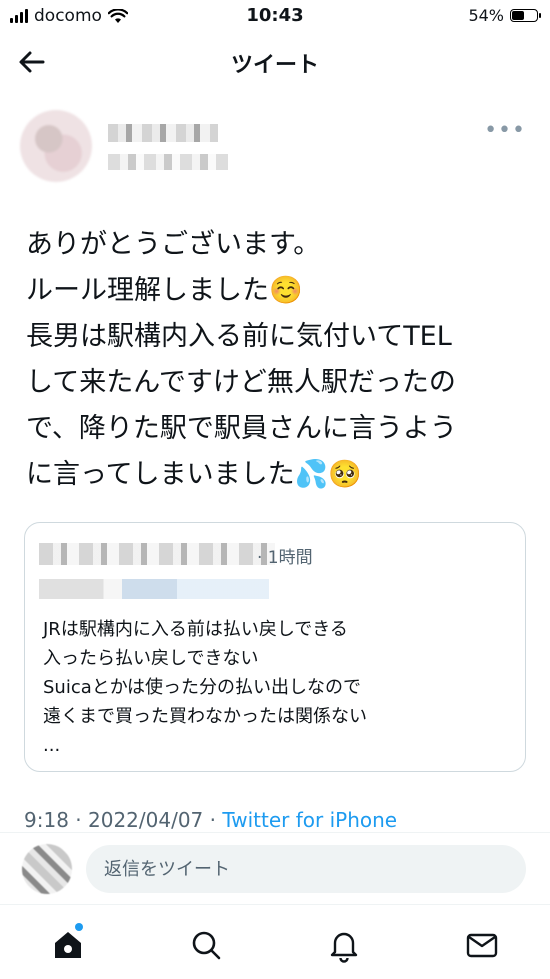  What do you see at coordinates (168, 162) in the screenshot?
I see `author-handle-redacted` at bounding box center [168, 162].